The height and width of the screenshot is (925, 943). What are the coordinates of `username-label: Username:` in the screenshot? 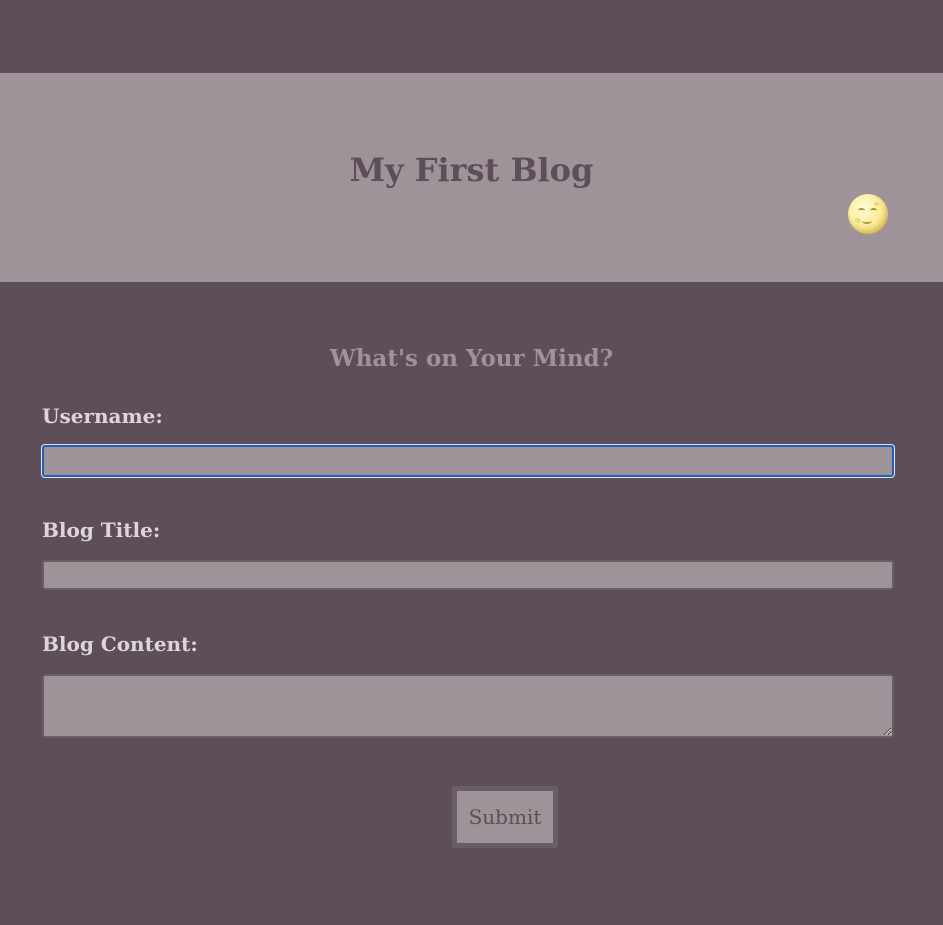 It's located at (102, 416).